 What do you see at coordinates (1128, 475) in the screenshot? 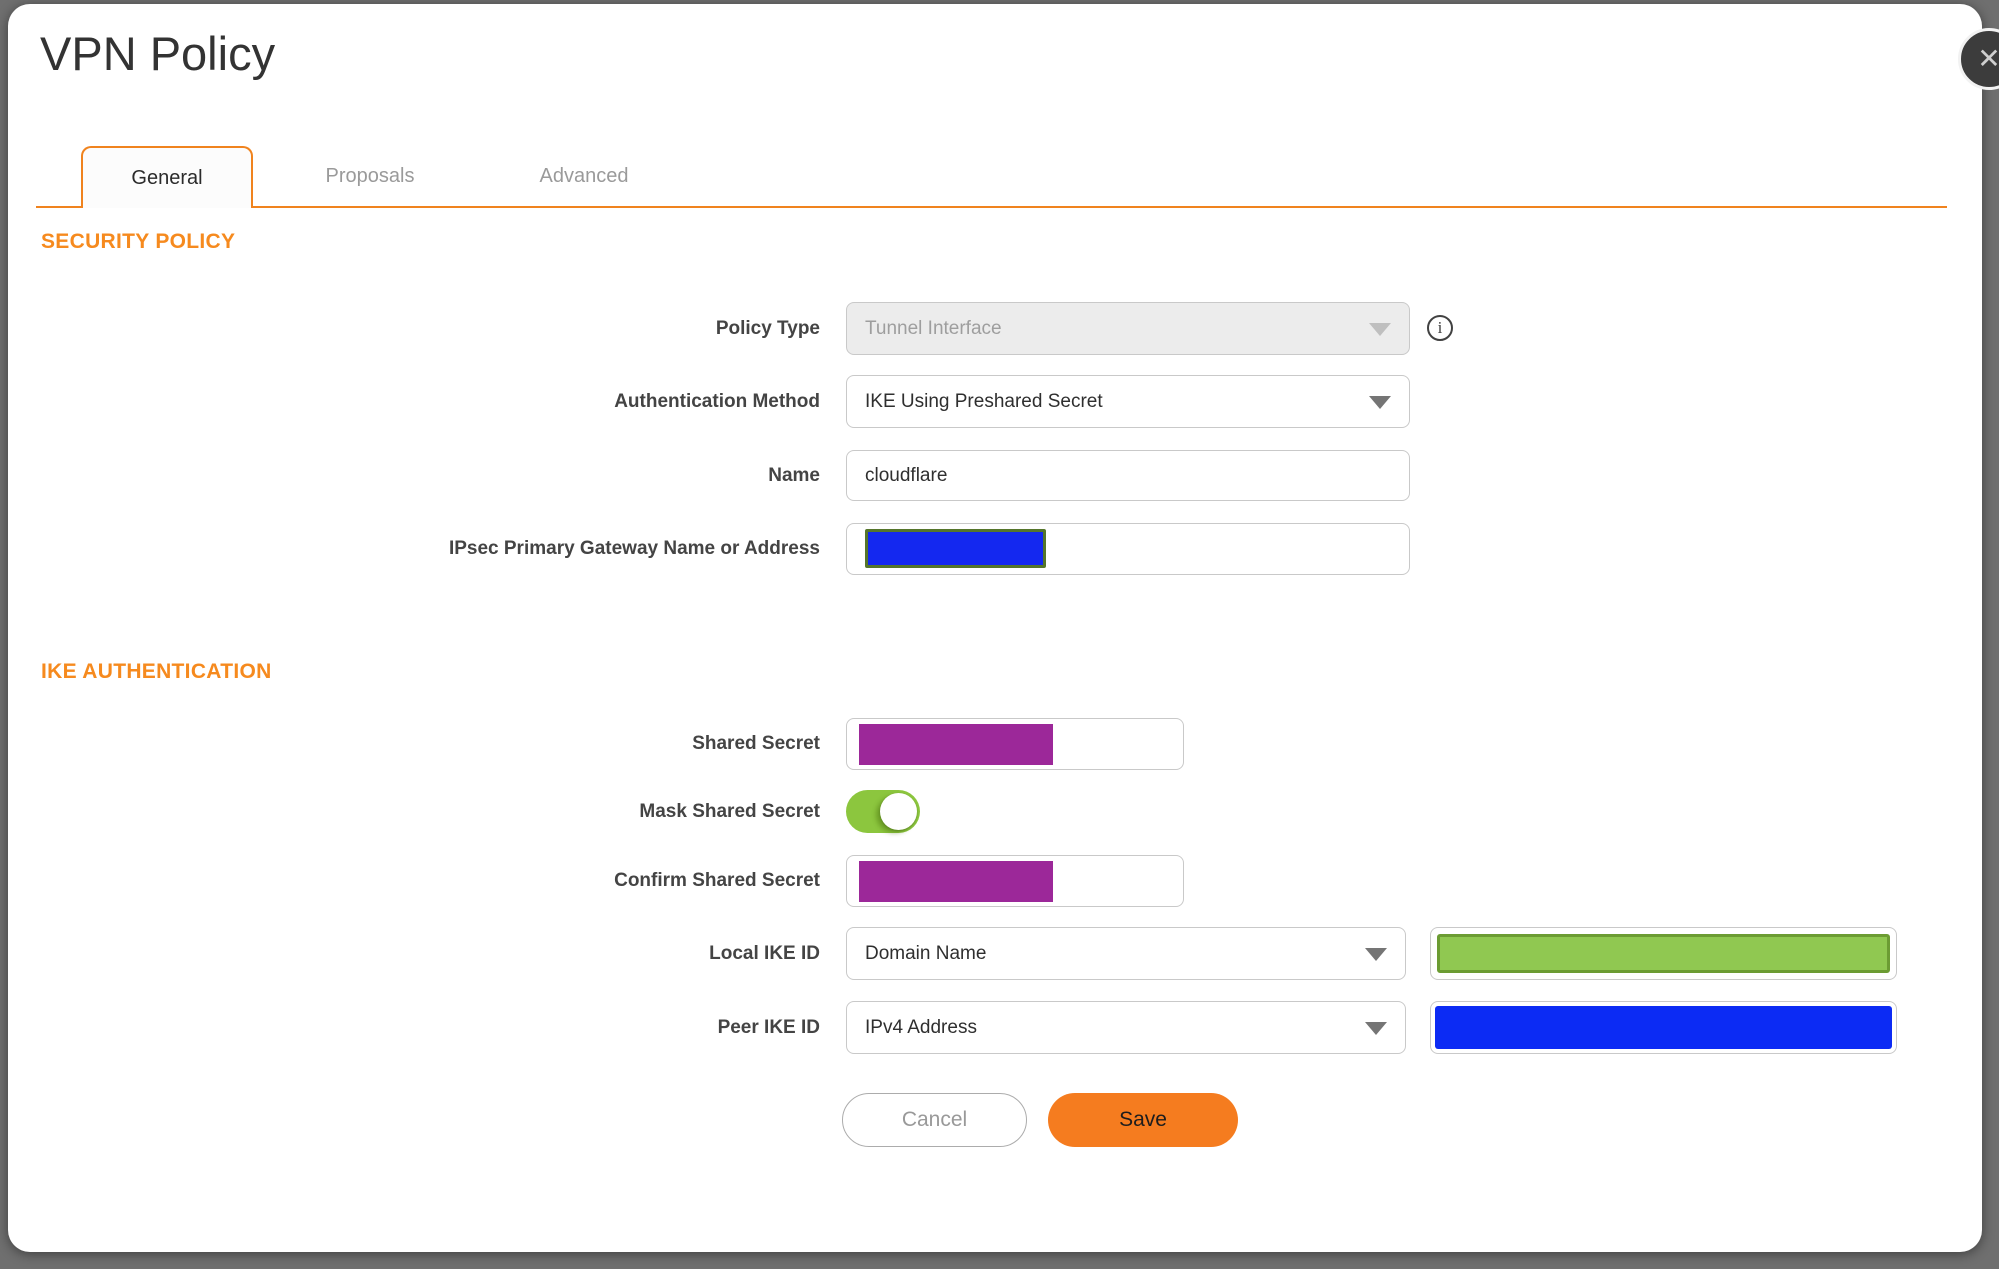
I see `name-input: cloudflare` at bounding box center [1128, 475].